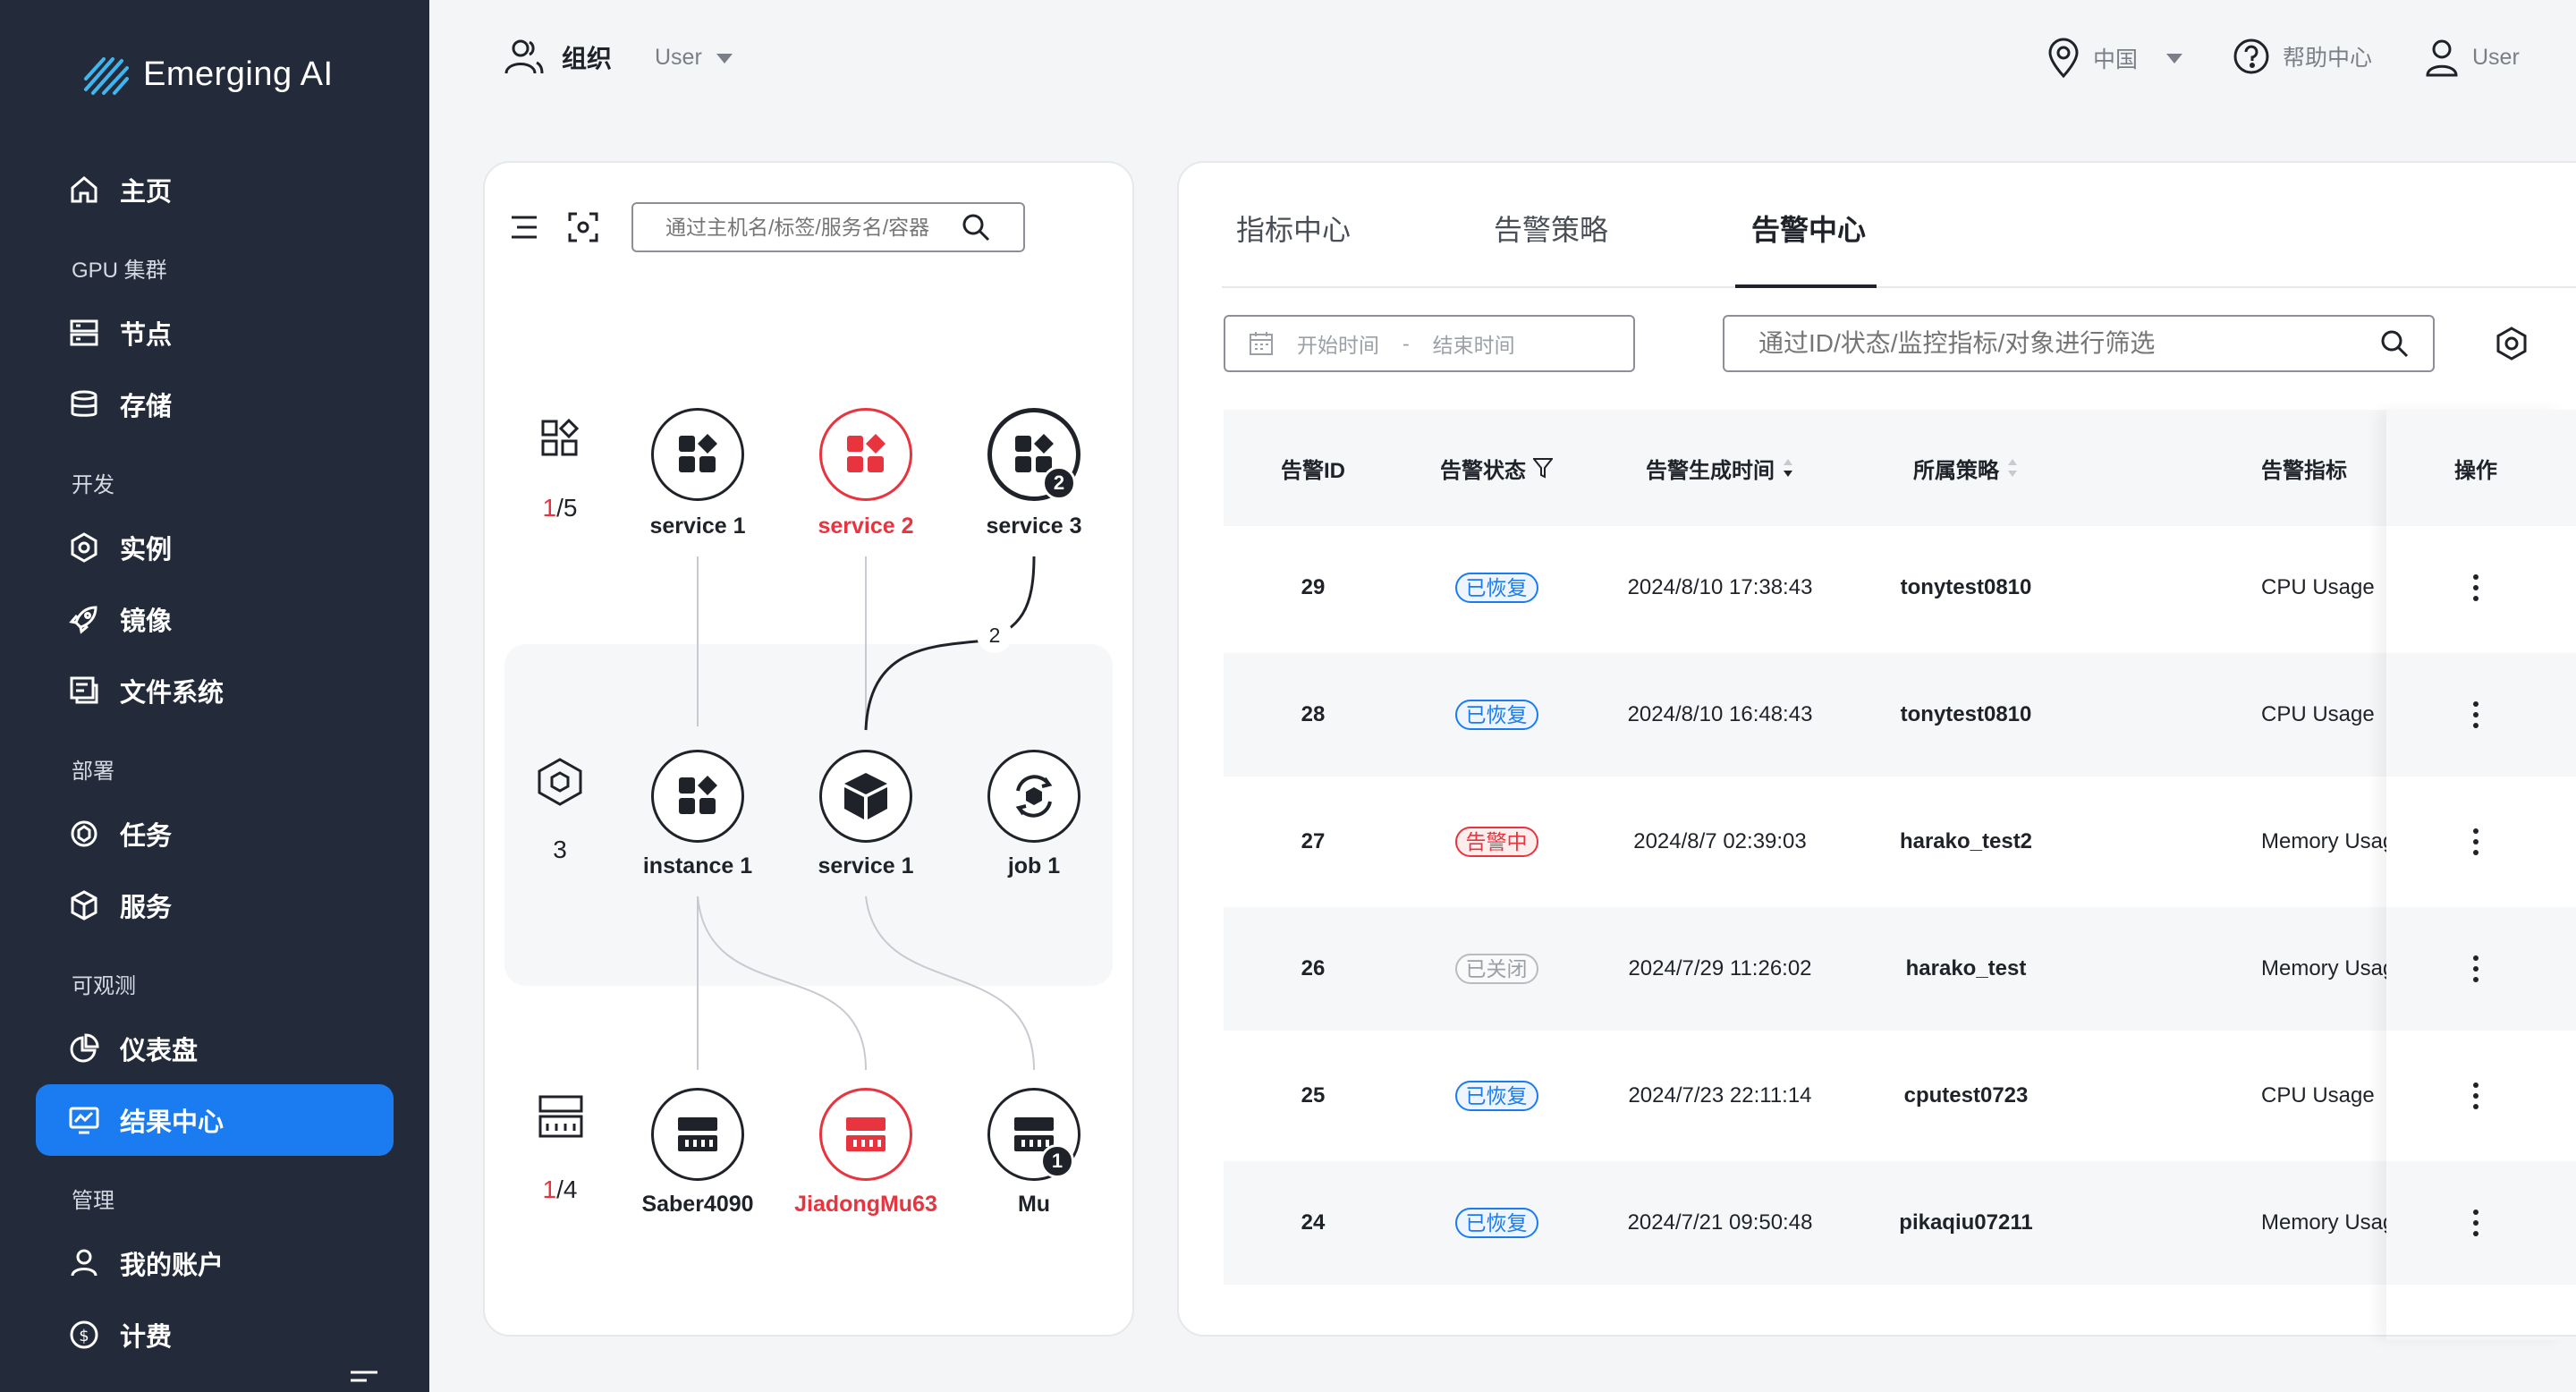  What do you see at coordinates (1338, 343) in the screenshot?
I see `date-start: 开始时间` at bounding box center [1338, 343].